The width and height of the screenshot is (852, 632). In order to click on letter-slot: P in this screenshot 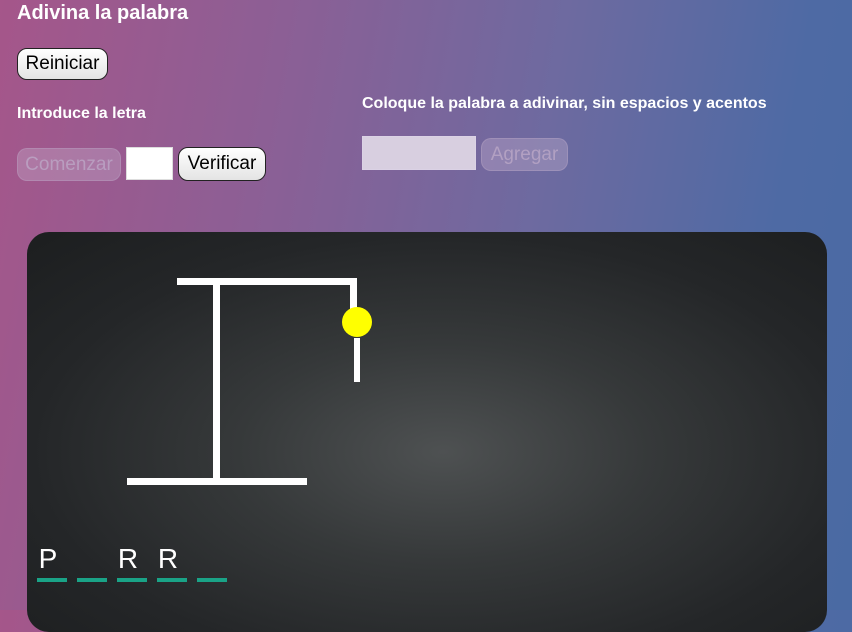, I will do `click(52, 561)`.